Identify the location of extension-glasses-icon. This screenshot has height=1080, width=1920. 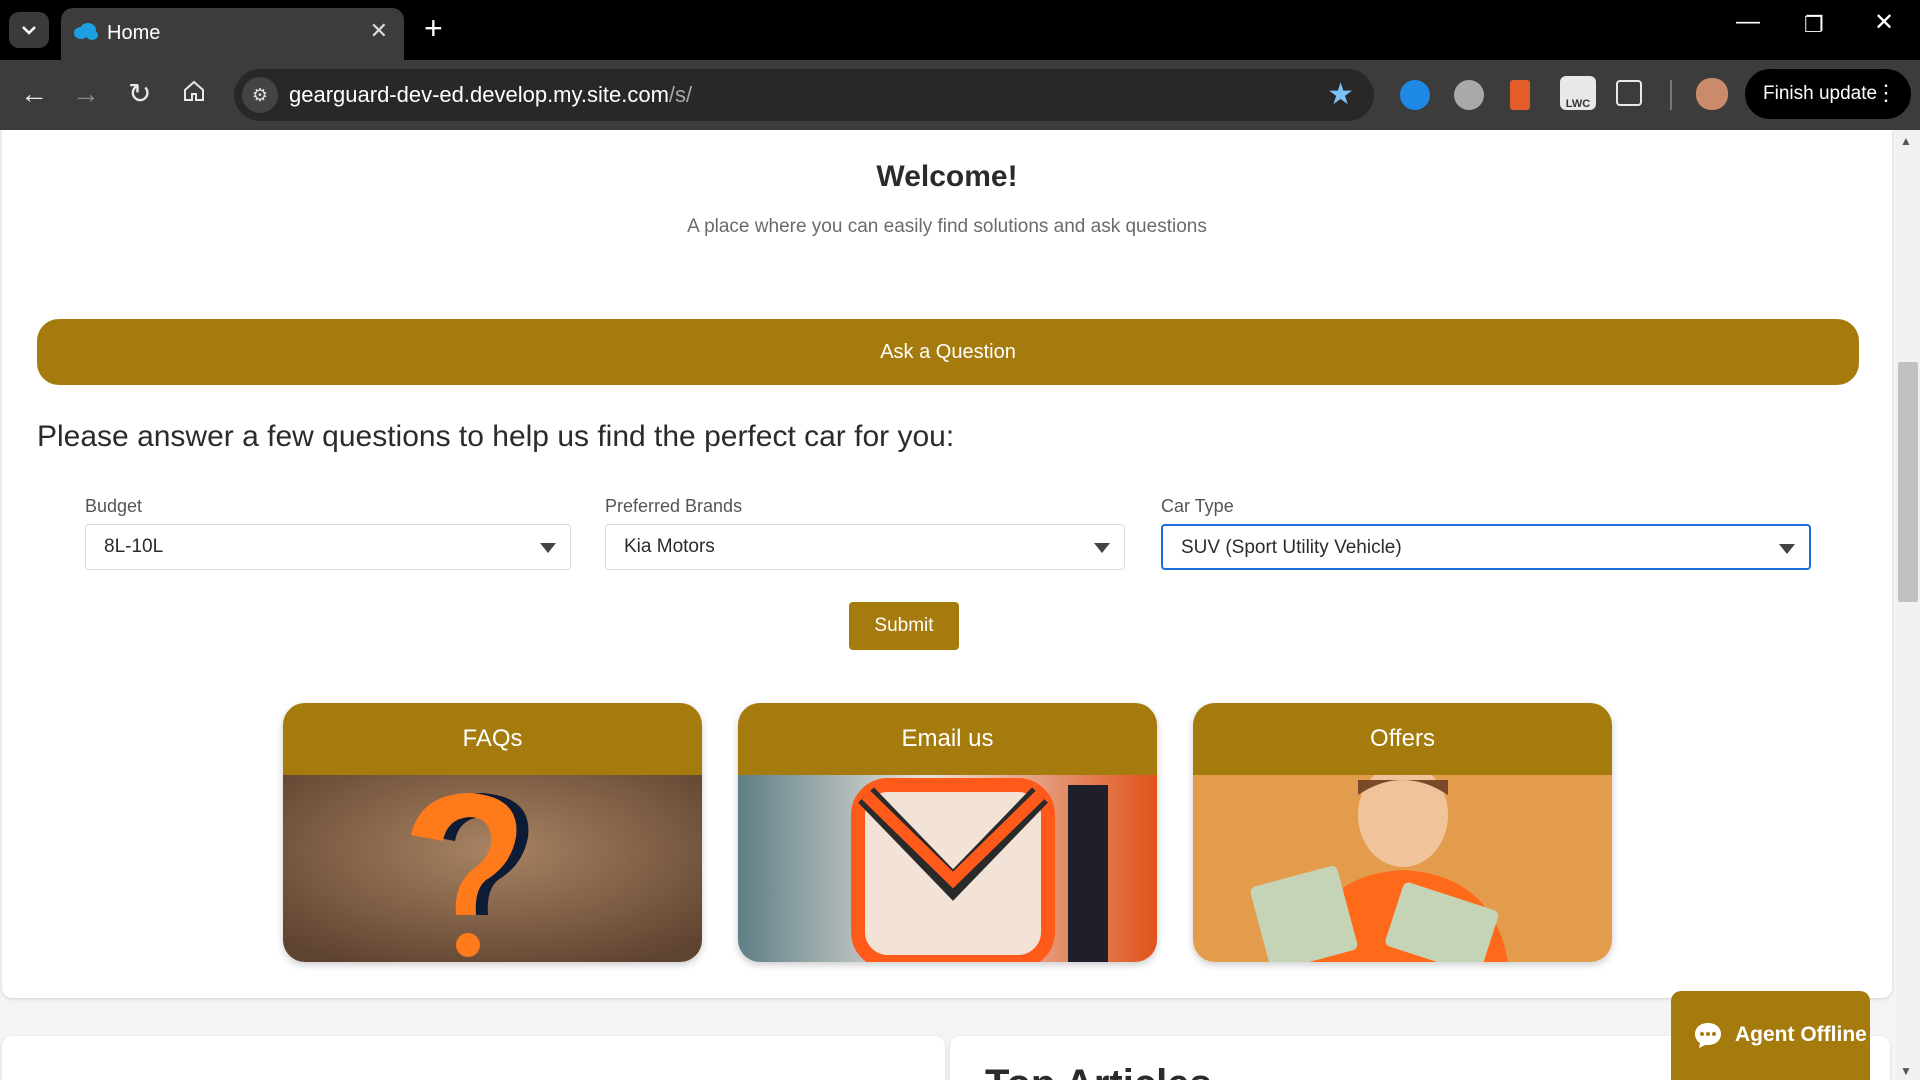
(1469, 95).